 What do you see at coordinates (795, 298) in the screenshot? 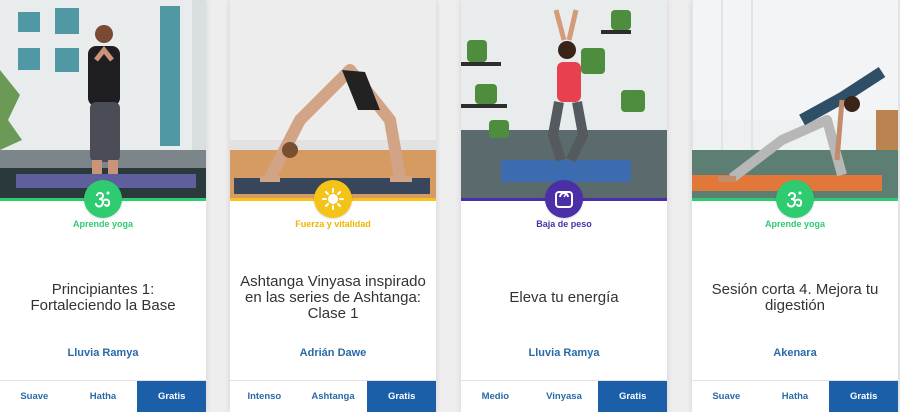
I see `class-title: Sesión corta 4. Mejora tu digestión` at bounding box center [795, 298].